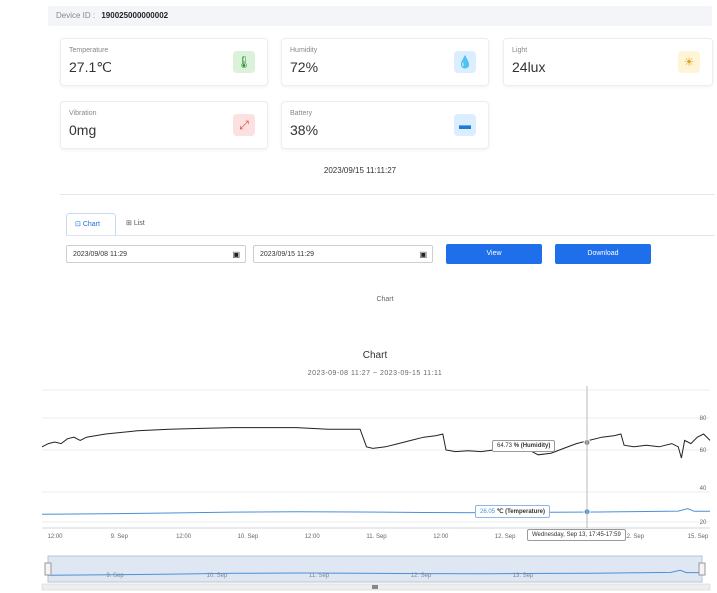  I want to click on humidity-tooltip-label: % (Humidity), so click(532, 446).